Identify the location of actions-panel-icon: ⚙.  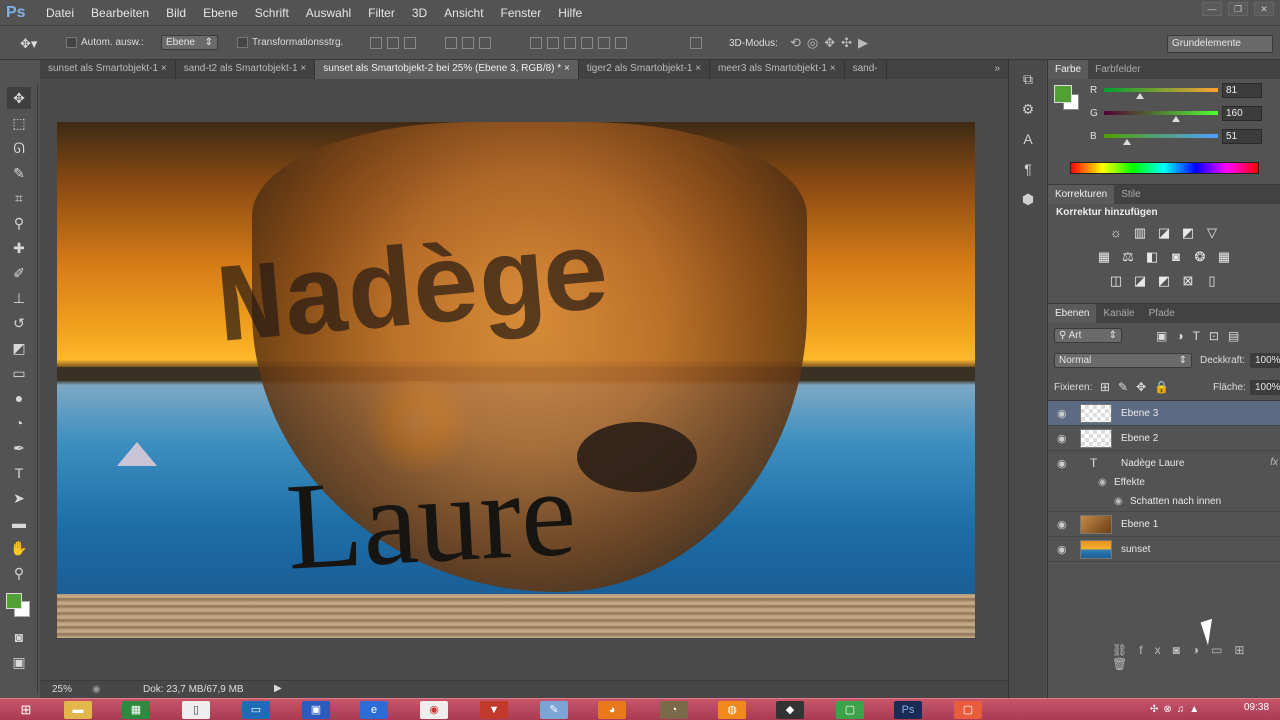
(1028, 109).